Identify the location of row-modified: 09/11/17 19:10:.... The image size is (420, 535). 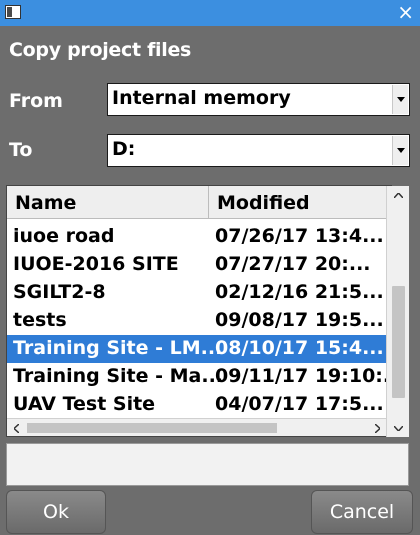
(303, 376).